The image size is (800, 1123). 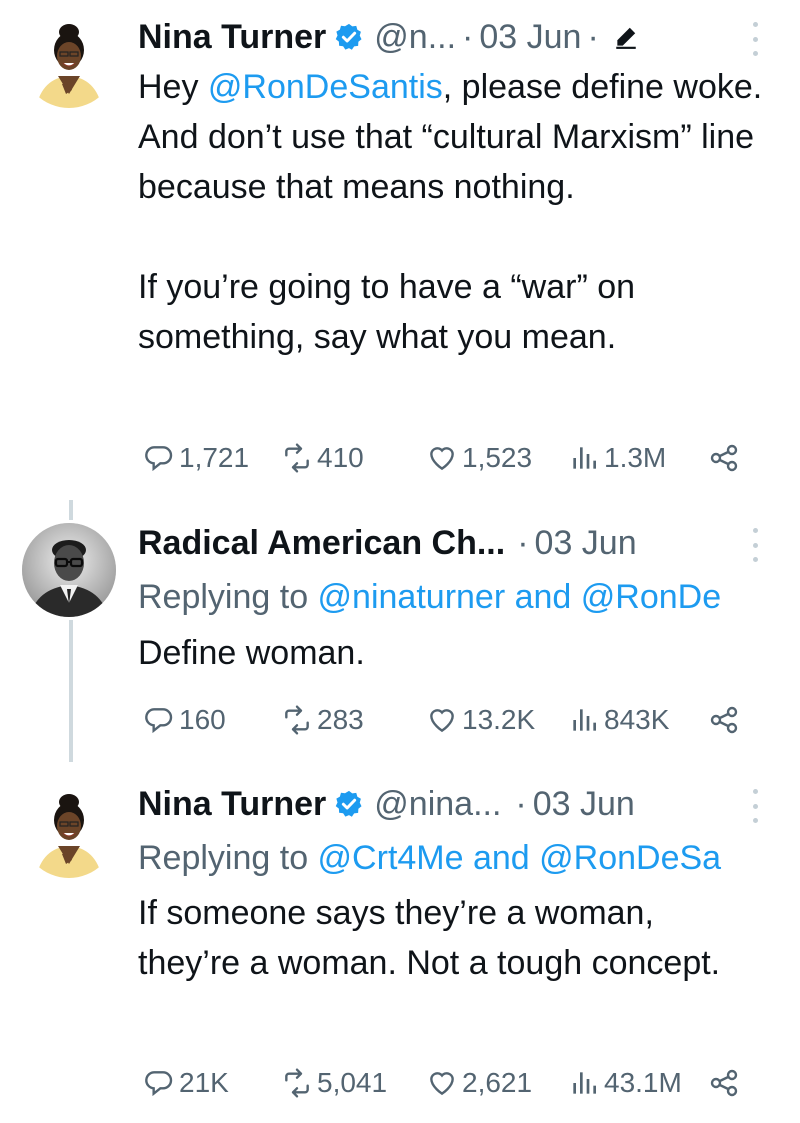 I want to click on like-count: 13.2K, so click(x=499, y=719).